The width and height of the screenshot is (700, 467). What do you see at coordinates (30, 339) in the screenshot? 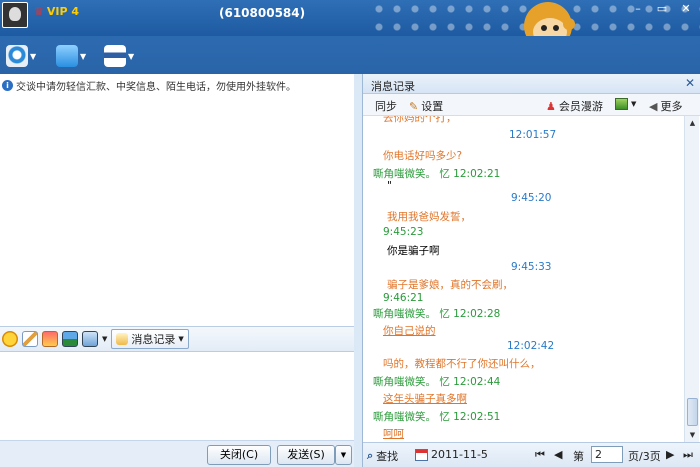
I see `edit-icon` at bounding box center [30, 339].